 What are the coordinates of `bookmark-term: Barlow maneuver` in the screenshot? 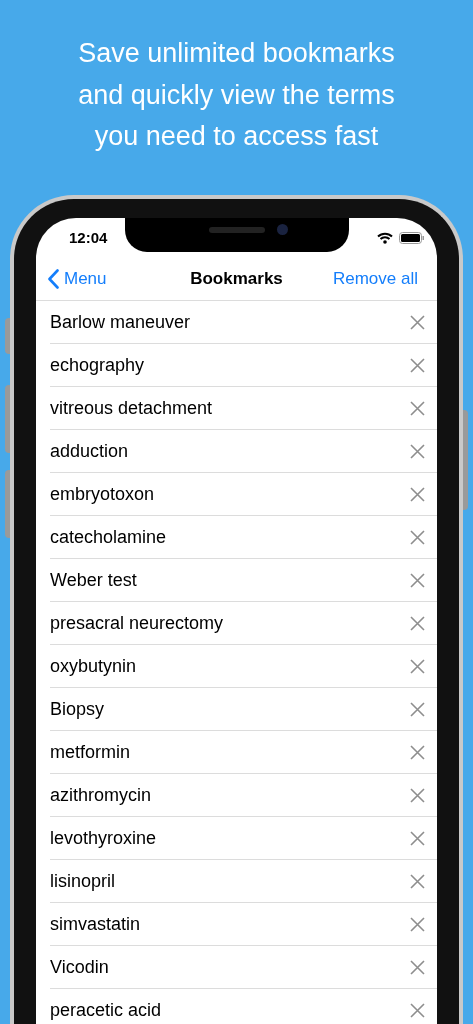 It's located at (120, 322).